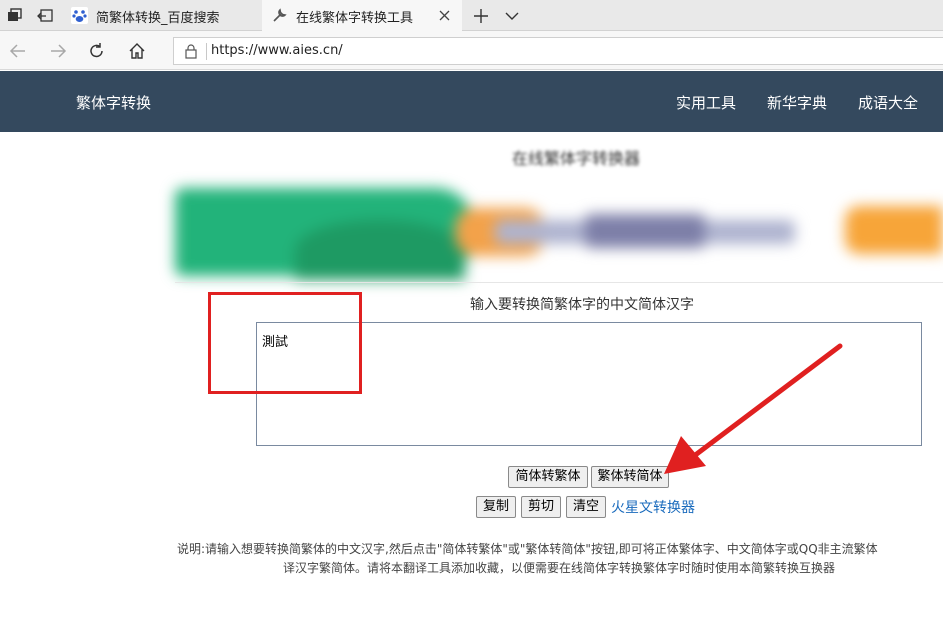  I want to click on close-tab-icon, so click(444, 15).